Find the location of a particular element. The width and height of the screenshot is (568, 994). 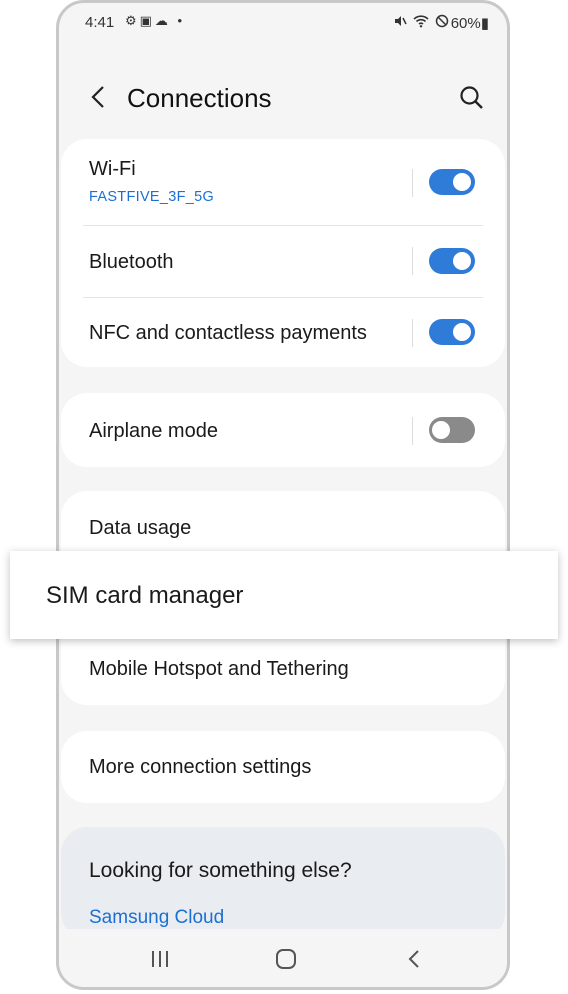

bluetooth-row: Bluetooth is located at coordinates (283, 261).